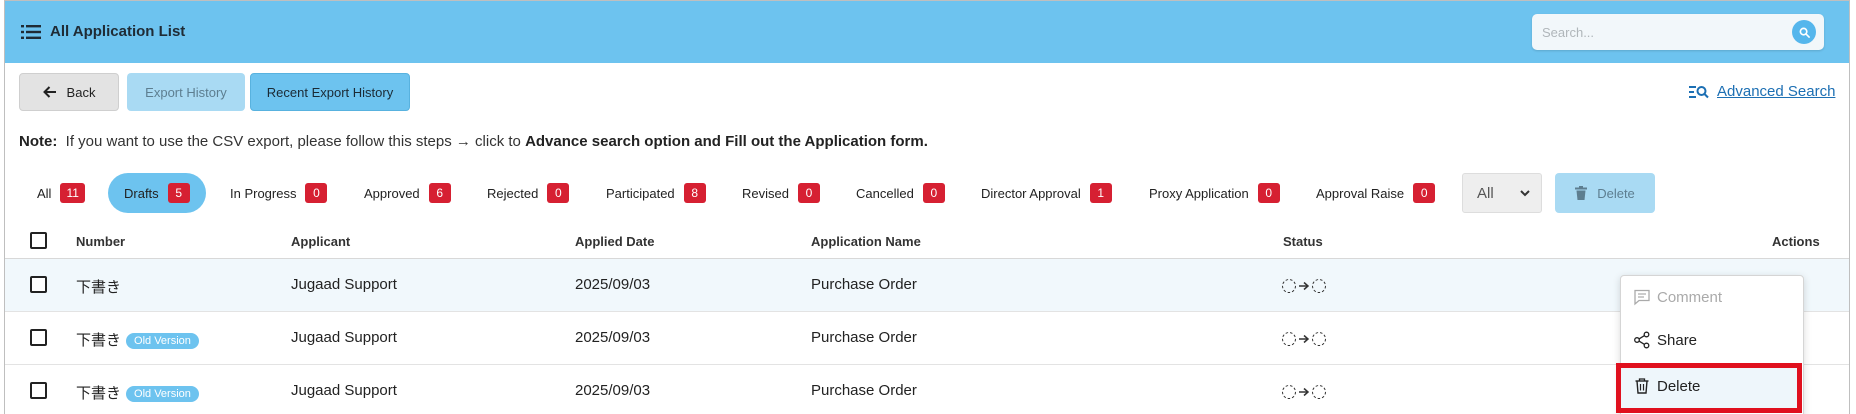 This screenshot has height=414, width=1856. I want to click on bulk-delete-button: Delete, so click(1605, 193).